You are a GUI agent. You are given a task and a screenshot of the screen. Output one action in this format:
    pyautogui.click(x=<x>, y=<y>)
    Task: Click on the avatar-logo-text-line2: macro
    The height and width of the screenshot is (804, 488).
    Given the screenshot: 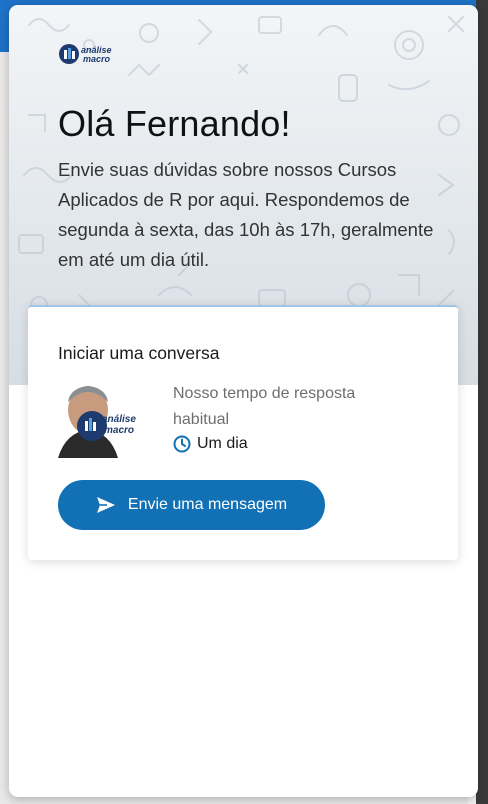 What is the action you would take?
    pyautogui.click(x=119, y=430)
    